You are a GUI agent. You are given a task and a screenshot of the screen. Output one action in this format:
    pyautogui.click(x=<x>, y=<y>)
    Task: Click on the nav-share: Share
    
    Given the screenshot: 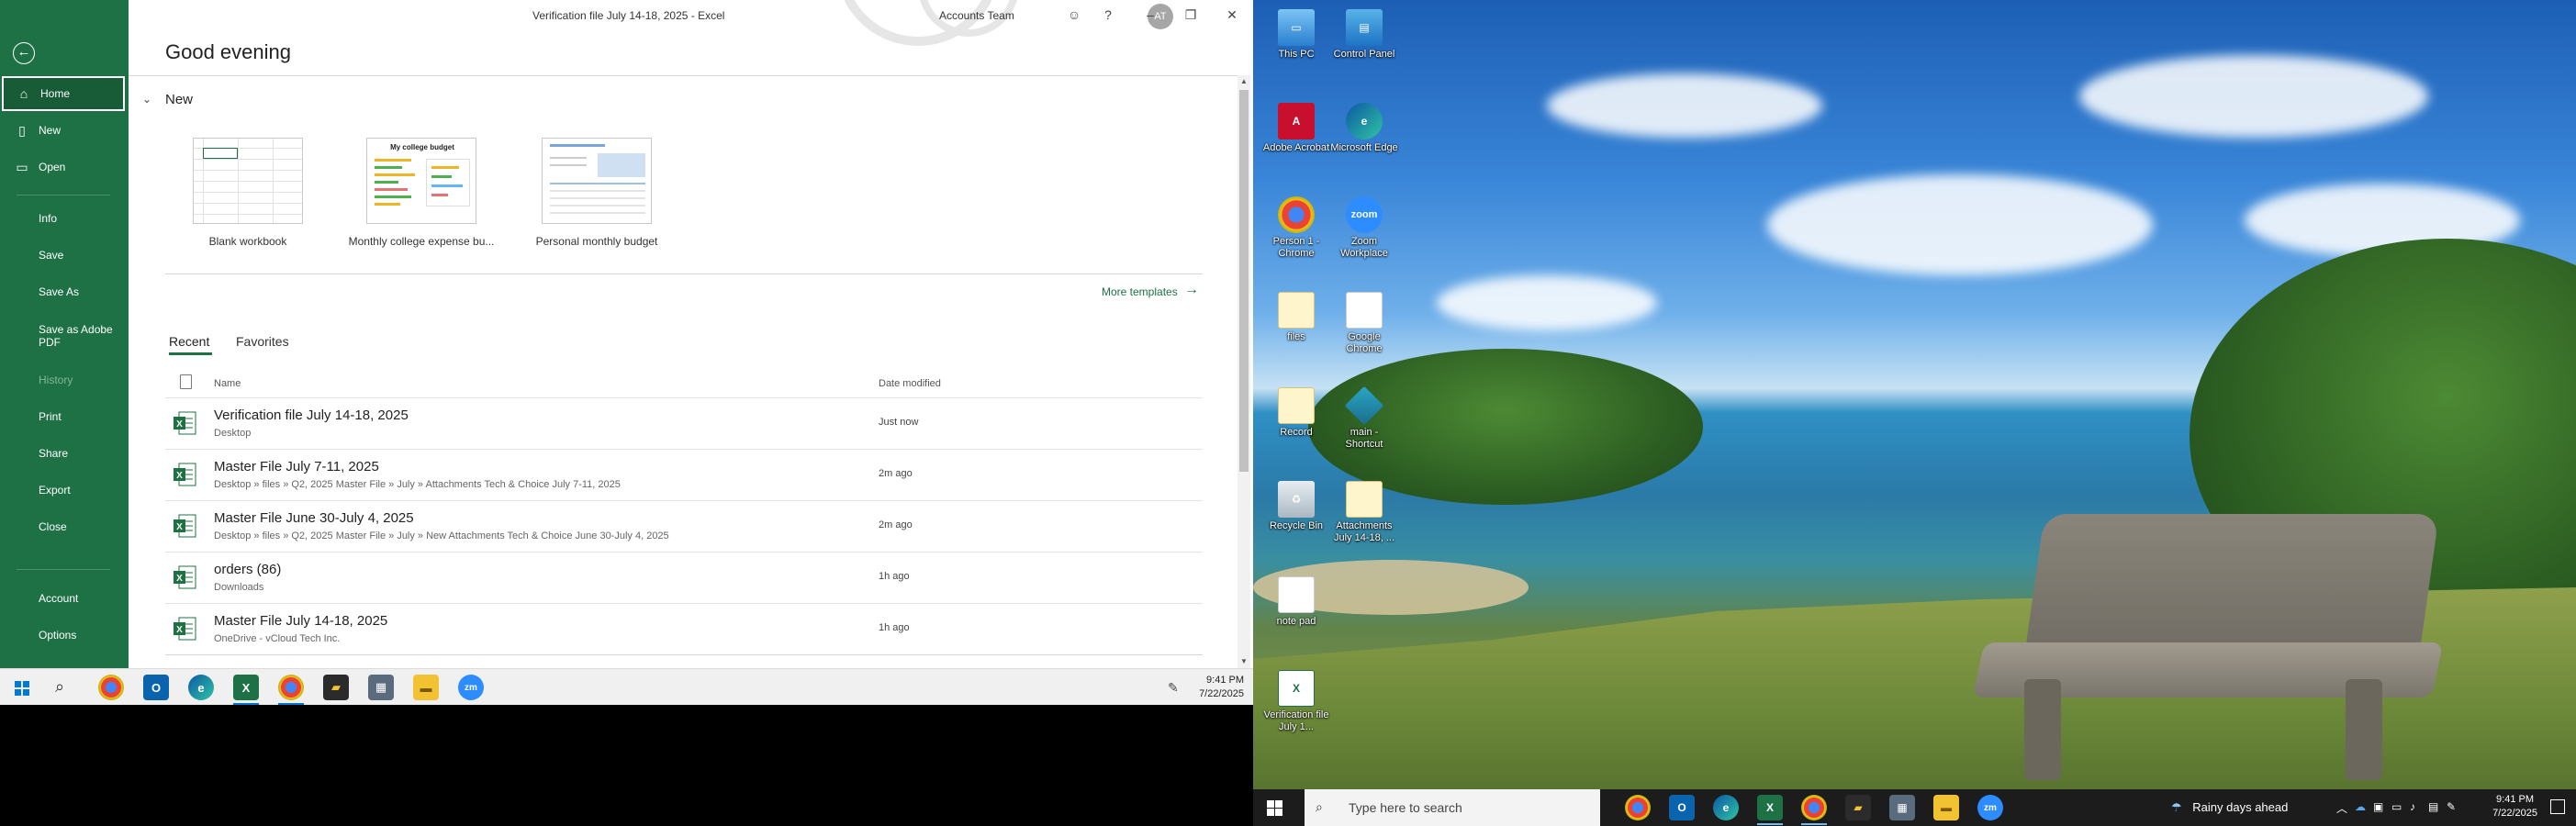 What is the action you would take?
    pyautogui.click(x=64, y=454)
    